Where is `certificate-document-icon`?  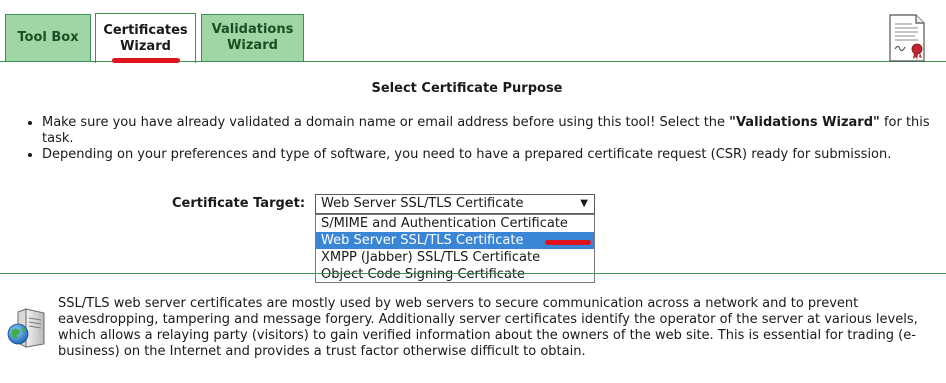 certificate-document-icon is located at coordinates (907, 38).